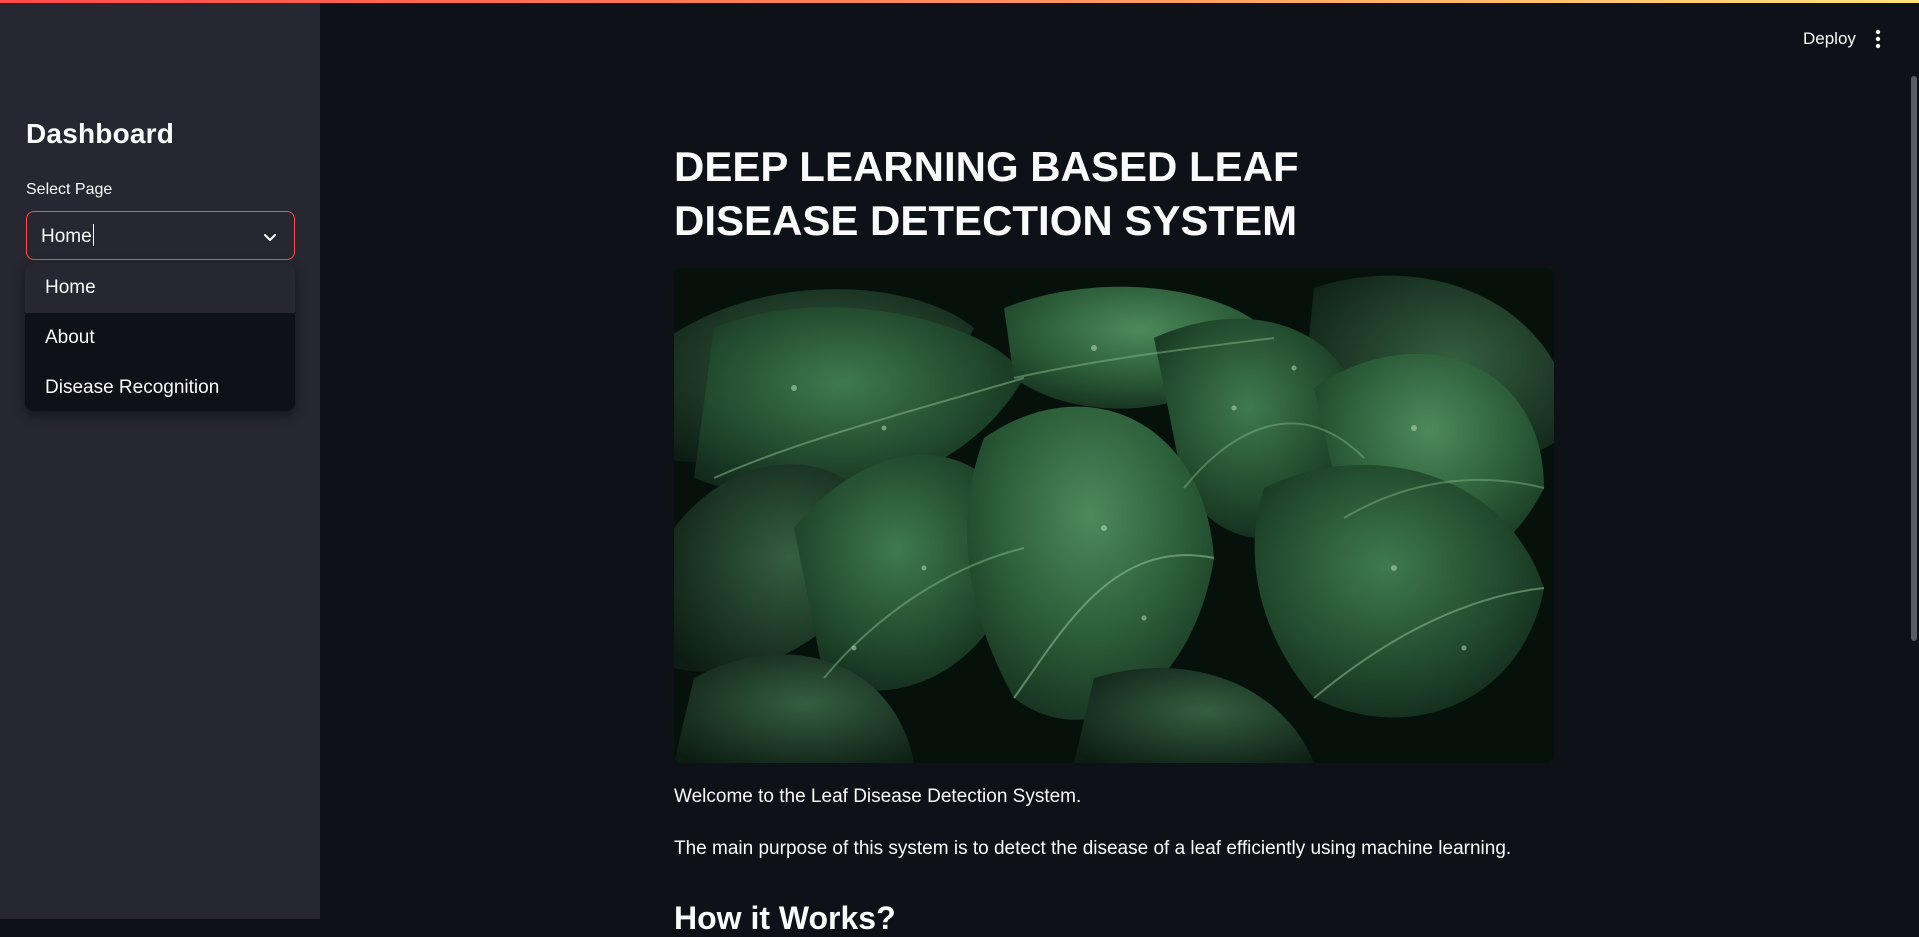 The width and height of the screenshot is (1919, 937). What do you see at coordinates (160, 235) in the screenshot?
I see `page-select: Home` at bounding box center [160, 235].